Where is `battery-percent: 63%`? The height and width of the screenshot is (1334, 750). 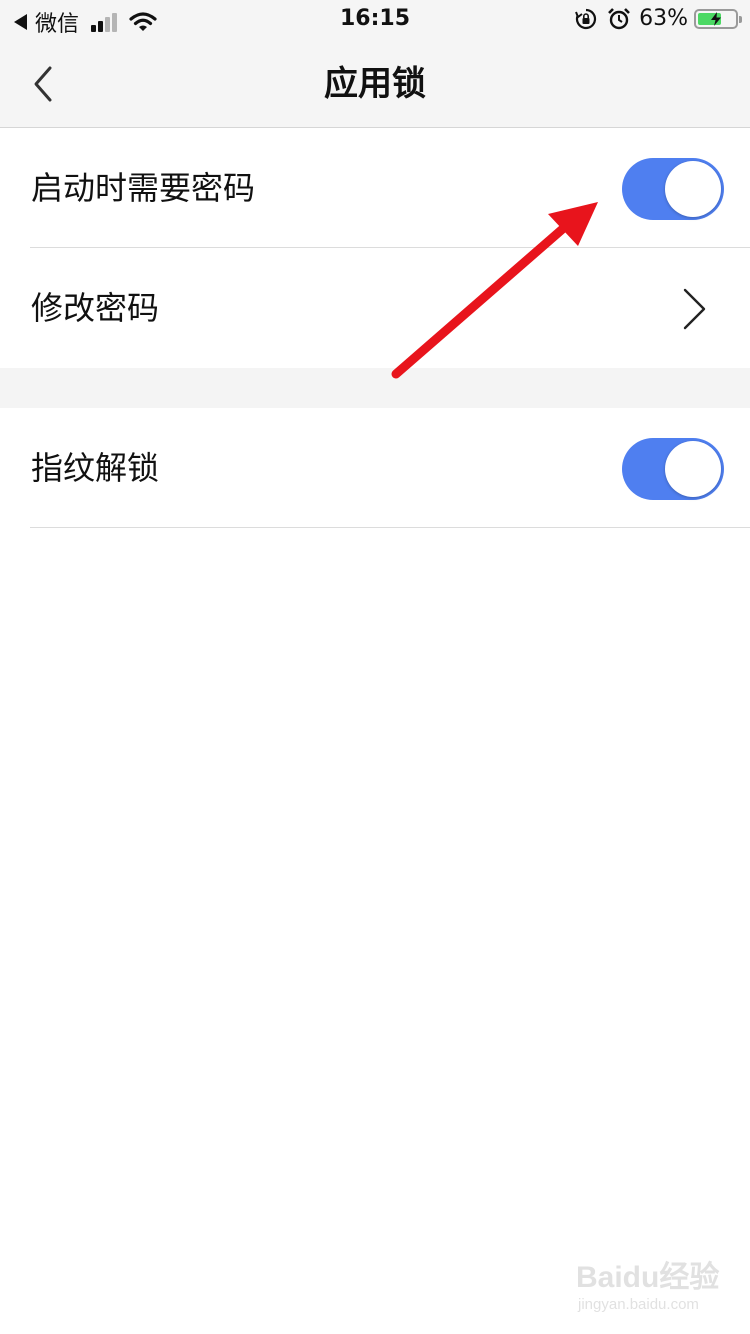
battery-percent: 63% is located at coordinates (663, 18).